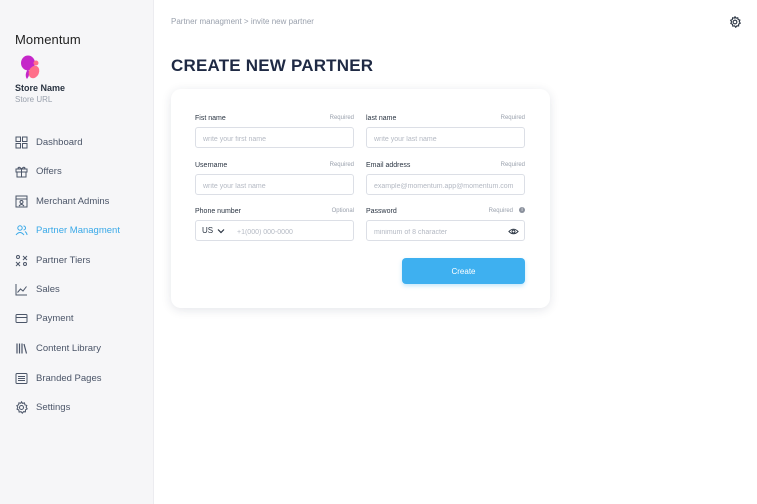  I want to click on phone-box: US, so click(274, 231).